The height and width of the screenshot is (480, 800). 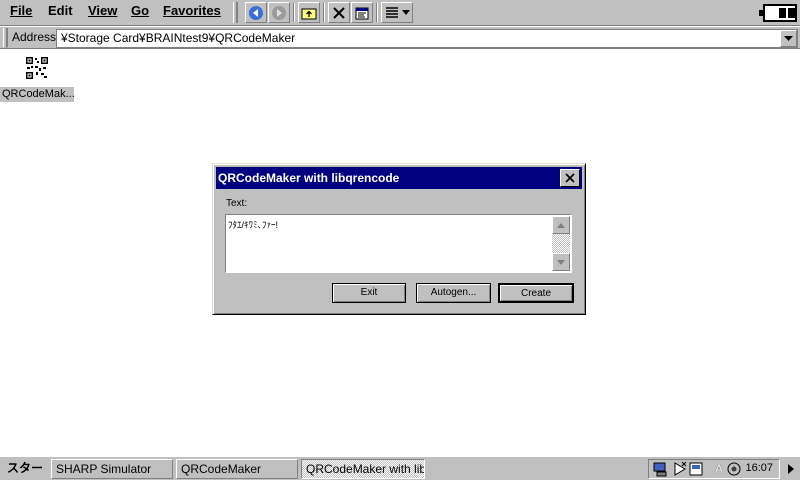 I want to click on properties-icon, so click(x=362, y=13).